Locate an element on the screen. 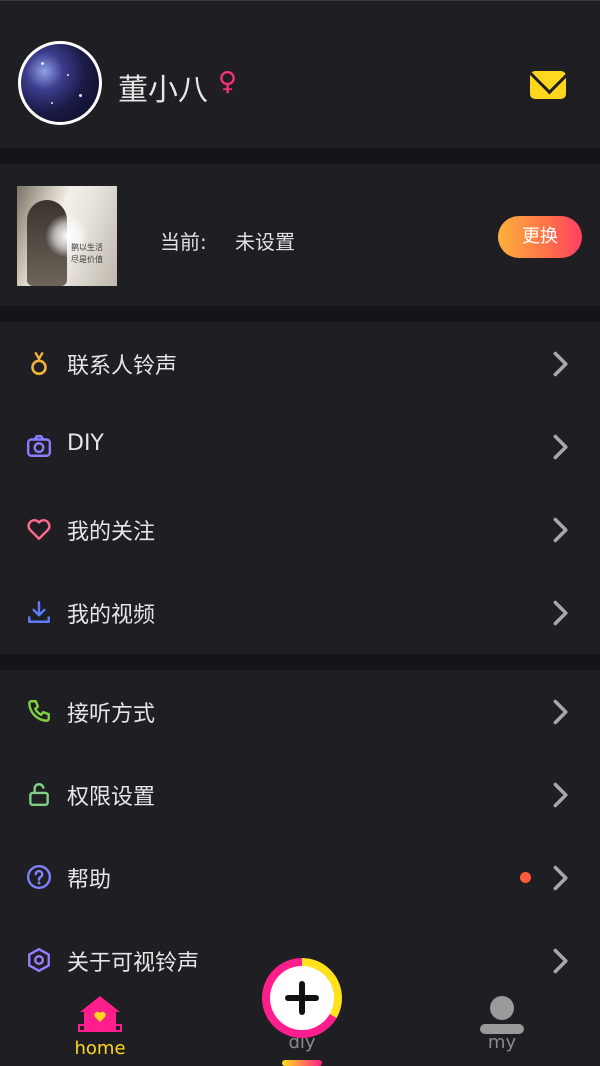 The width and height of the screenshot is (600, 1066). menu-item-label: 我的视频 is located at coordinates (111, 615).